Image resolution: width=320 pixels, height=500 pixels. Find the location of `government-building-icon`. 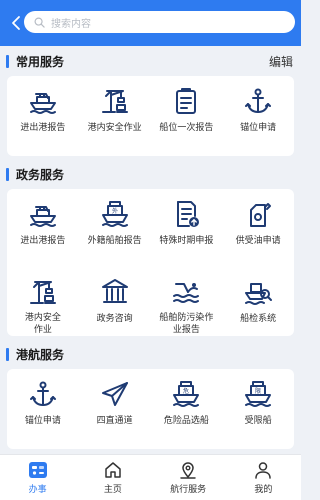

government-building-icon is located at coordinates (115, 292).